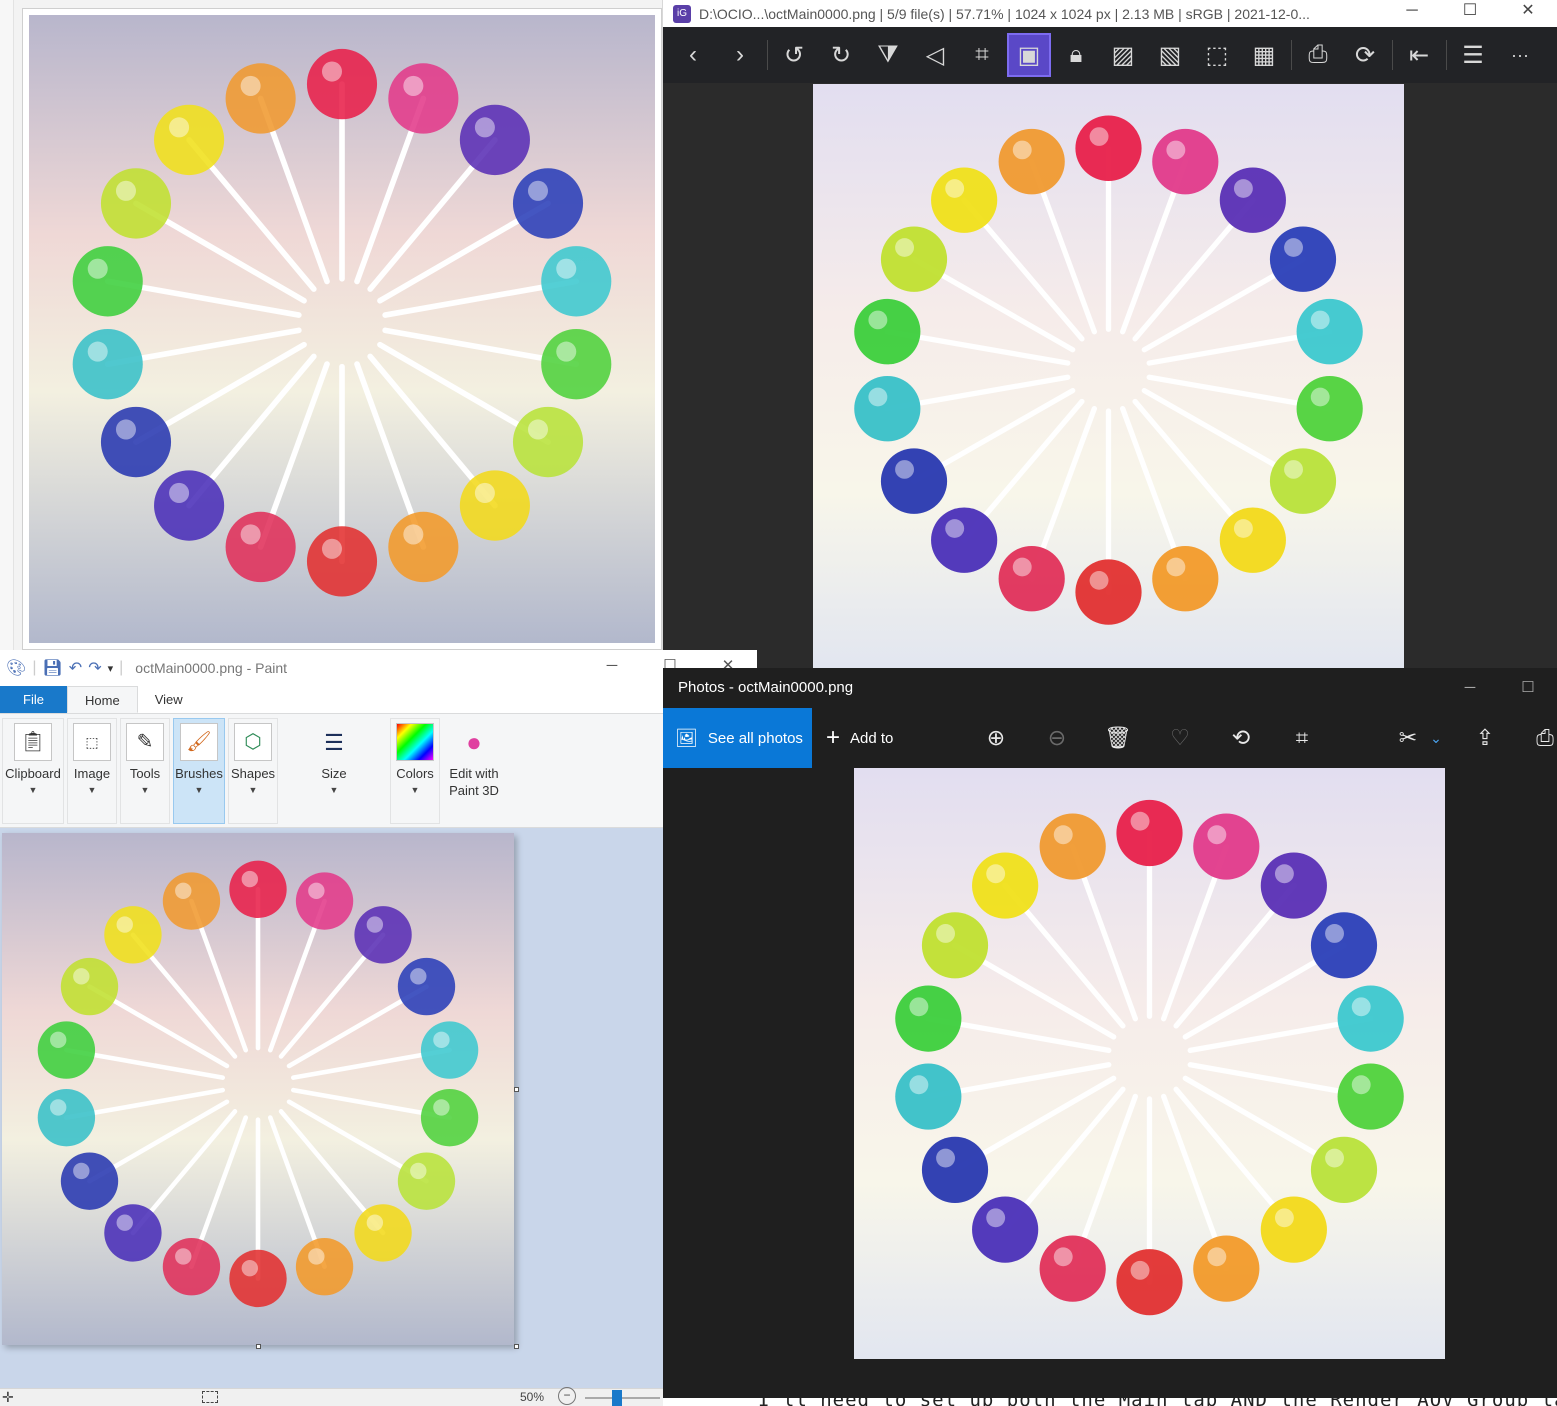 The image size is (1557, 1406). I want to click on tab-home: Home, so click(102, 699).